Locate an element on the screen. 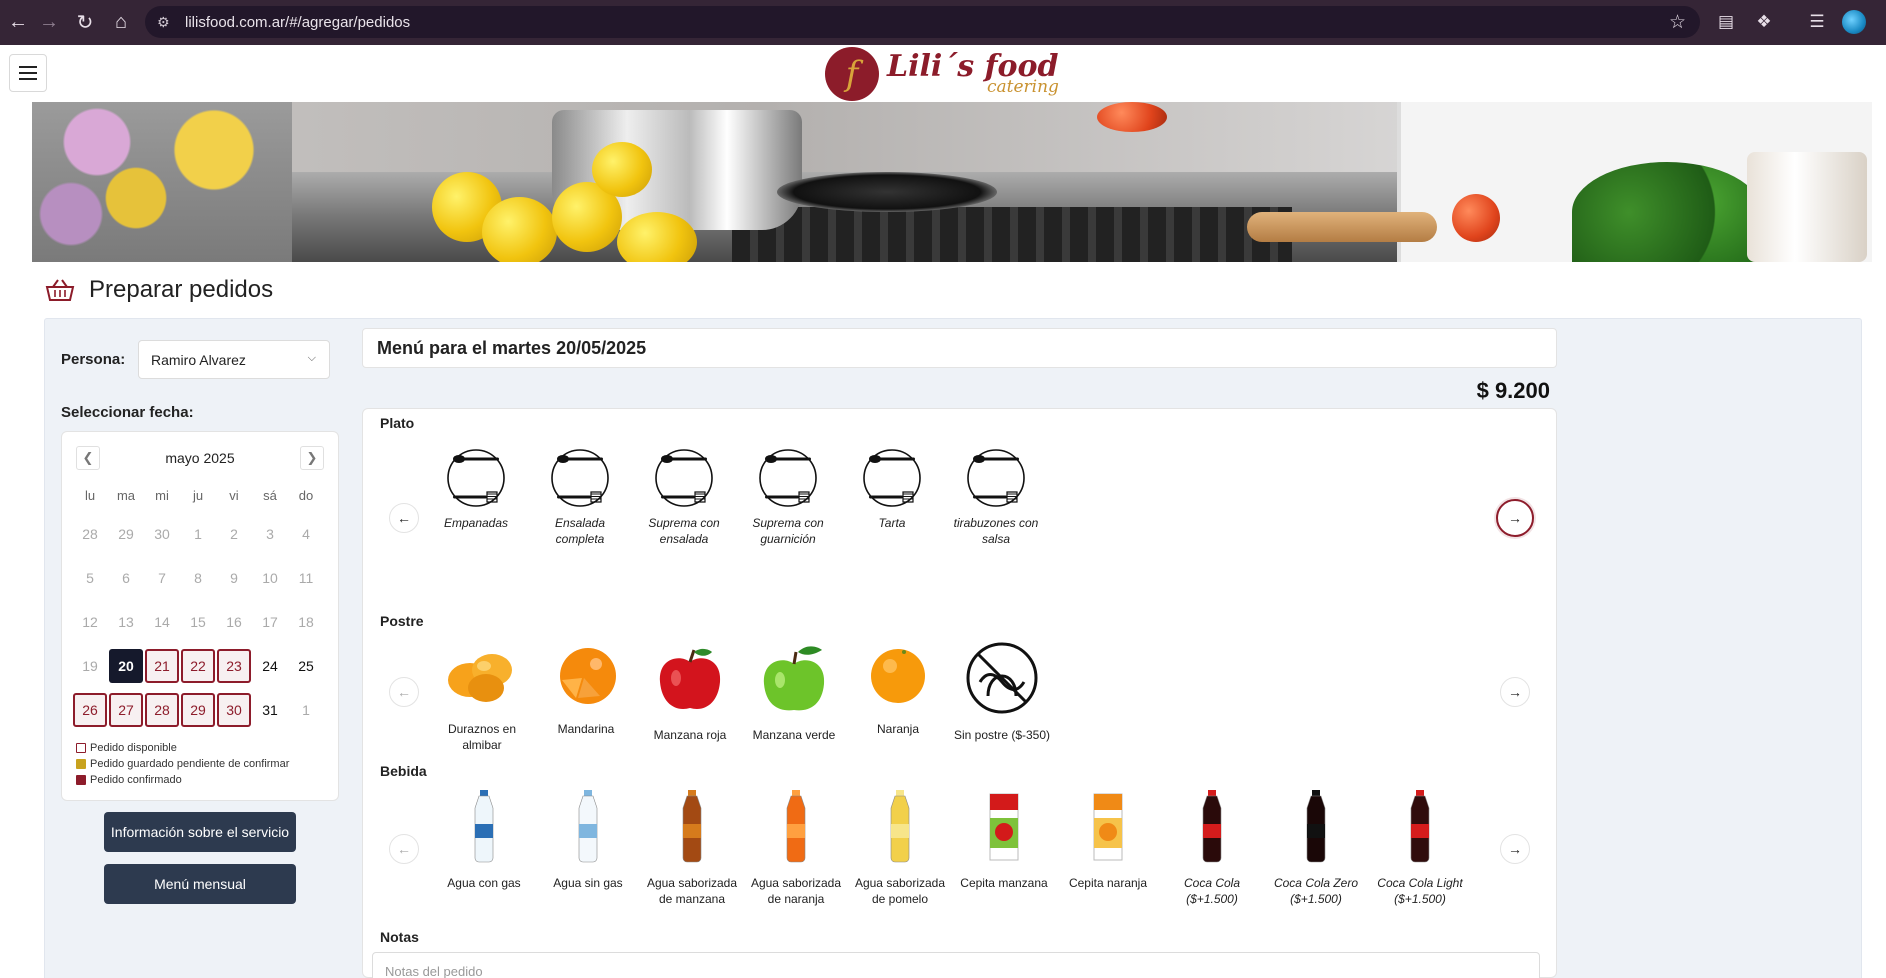  calendar-day-number: 22 is located at coordinates (198, 666).